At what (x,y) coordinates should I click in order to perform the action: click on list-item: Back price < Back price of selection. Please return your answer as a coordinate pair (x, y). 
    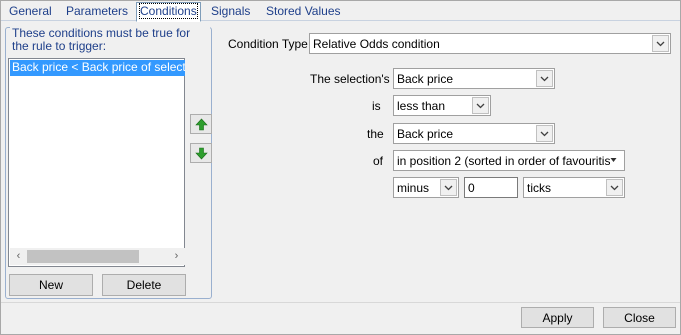
    Looking at the image, I should click on (97, 68).